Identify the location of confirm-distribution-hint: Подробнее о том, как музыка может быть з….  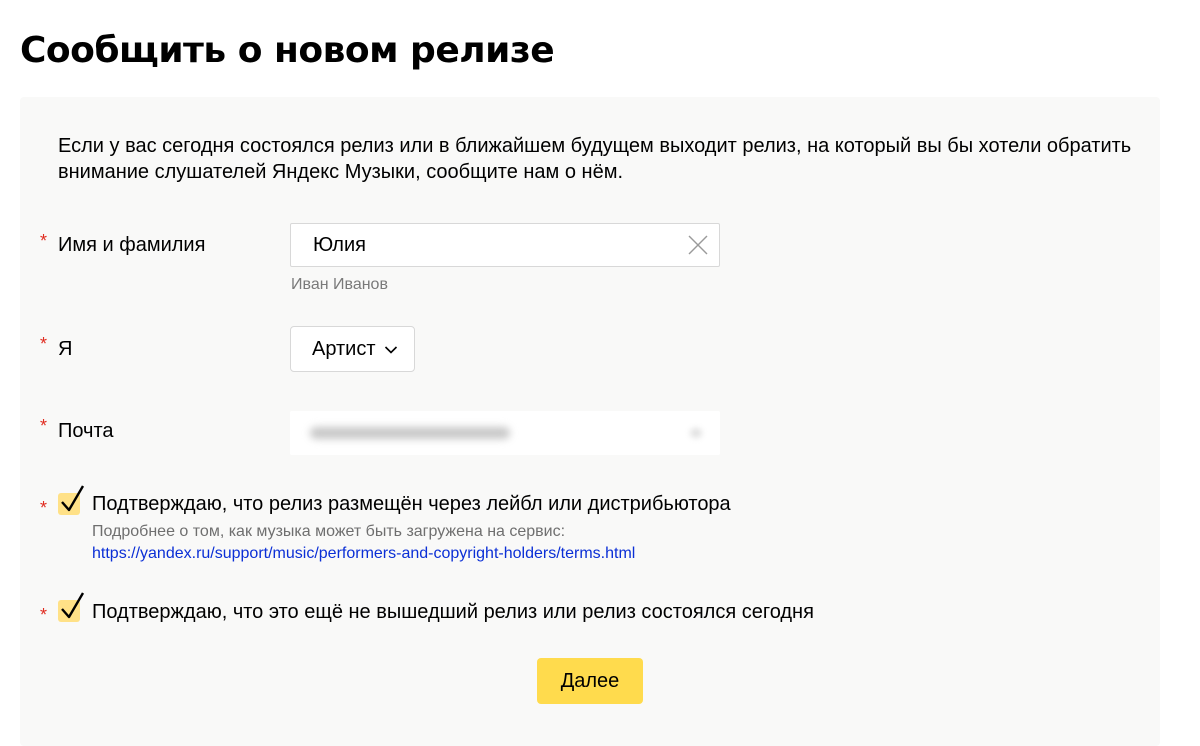
(329, 531).